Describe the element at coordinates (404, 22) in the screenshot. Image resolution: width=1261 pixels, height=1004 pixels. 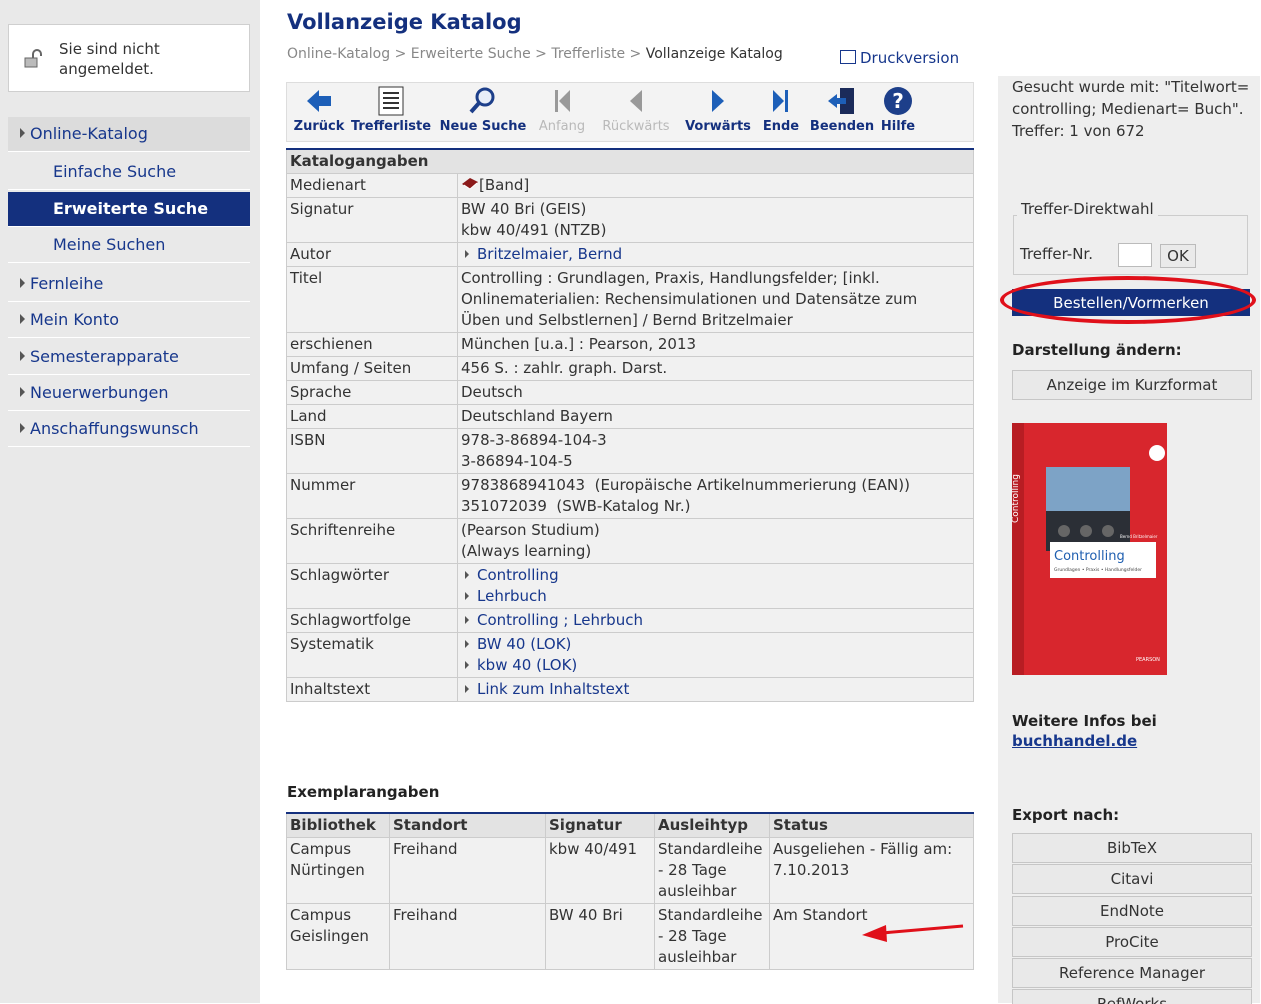
I see `page-title: Vollanzeige Katalog` at that location.